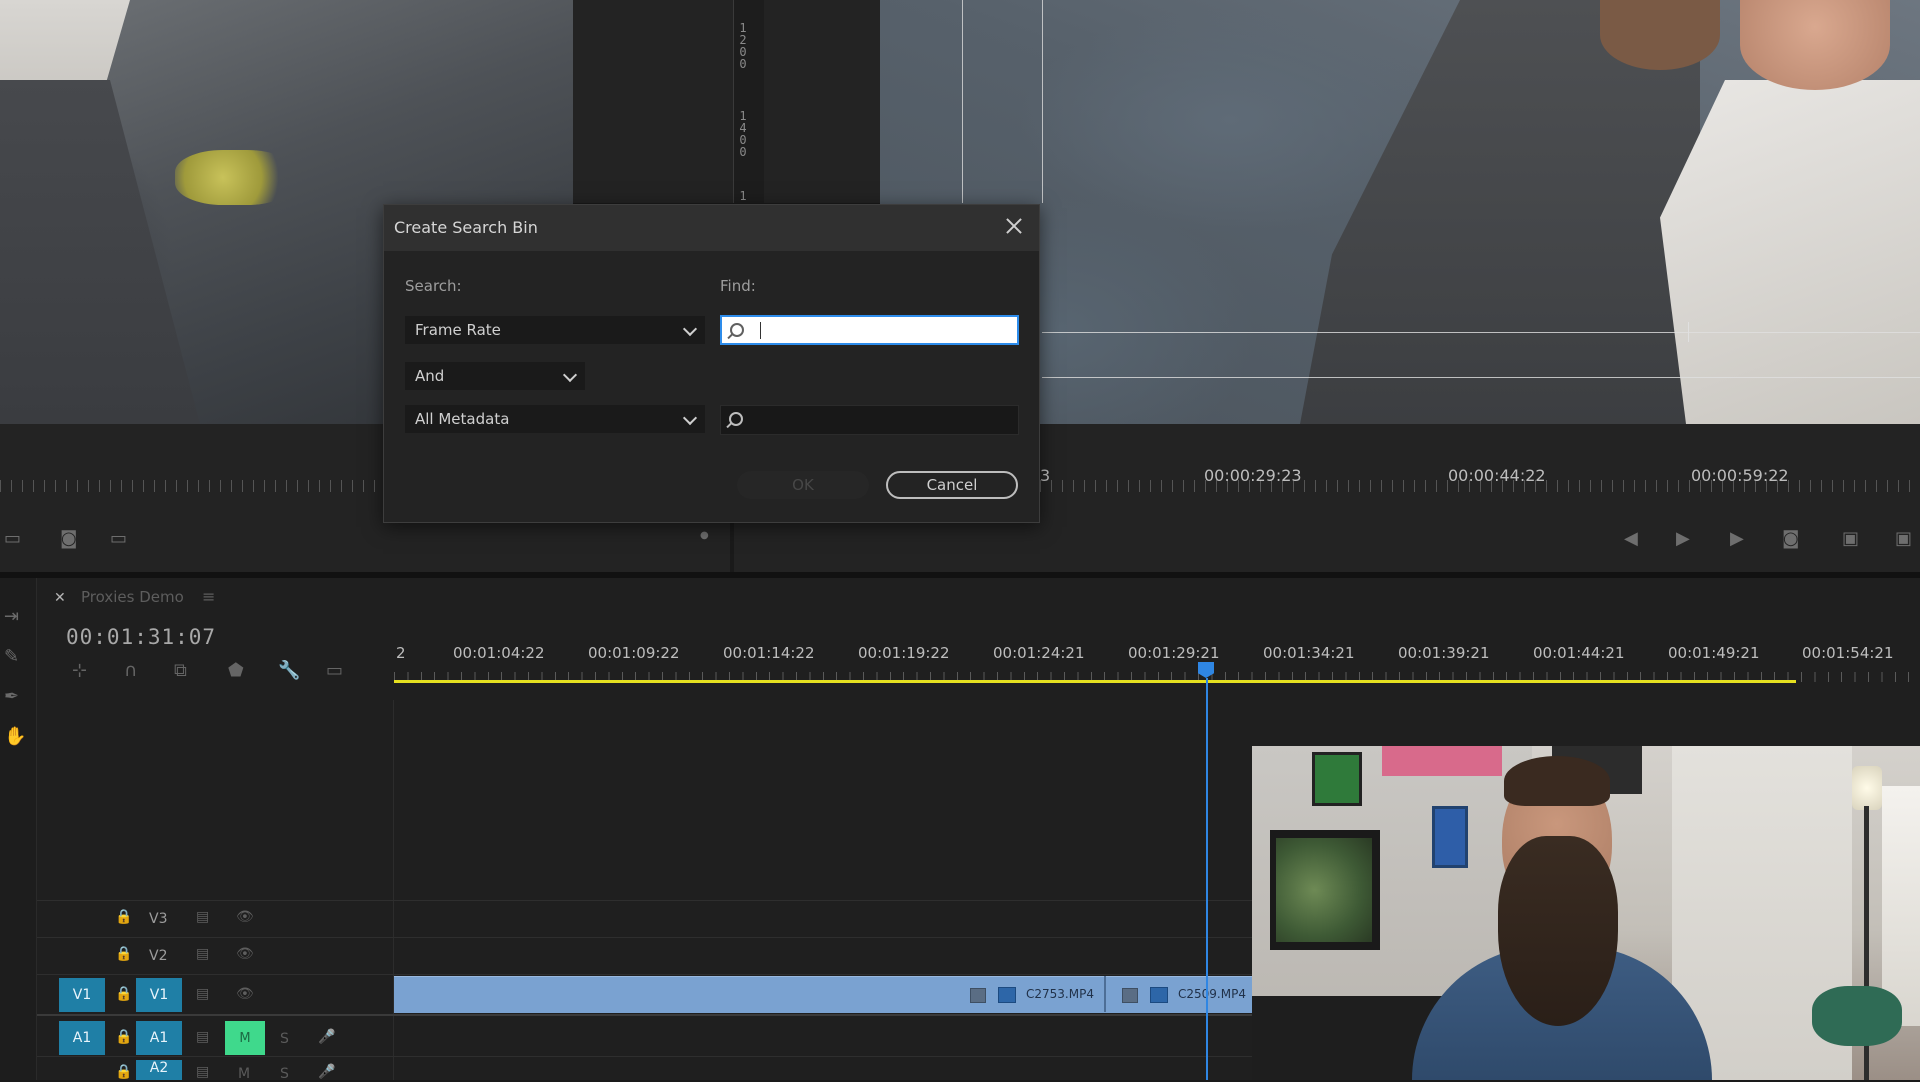  Describe the element at coordinates (555, 419) in the screenshot. I see `search-field-select-2: All Metadata` at that location.